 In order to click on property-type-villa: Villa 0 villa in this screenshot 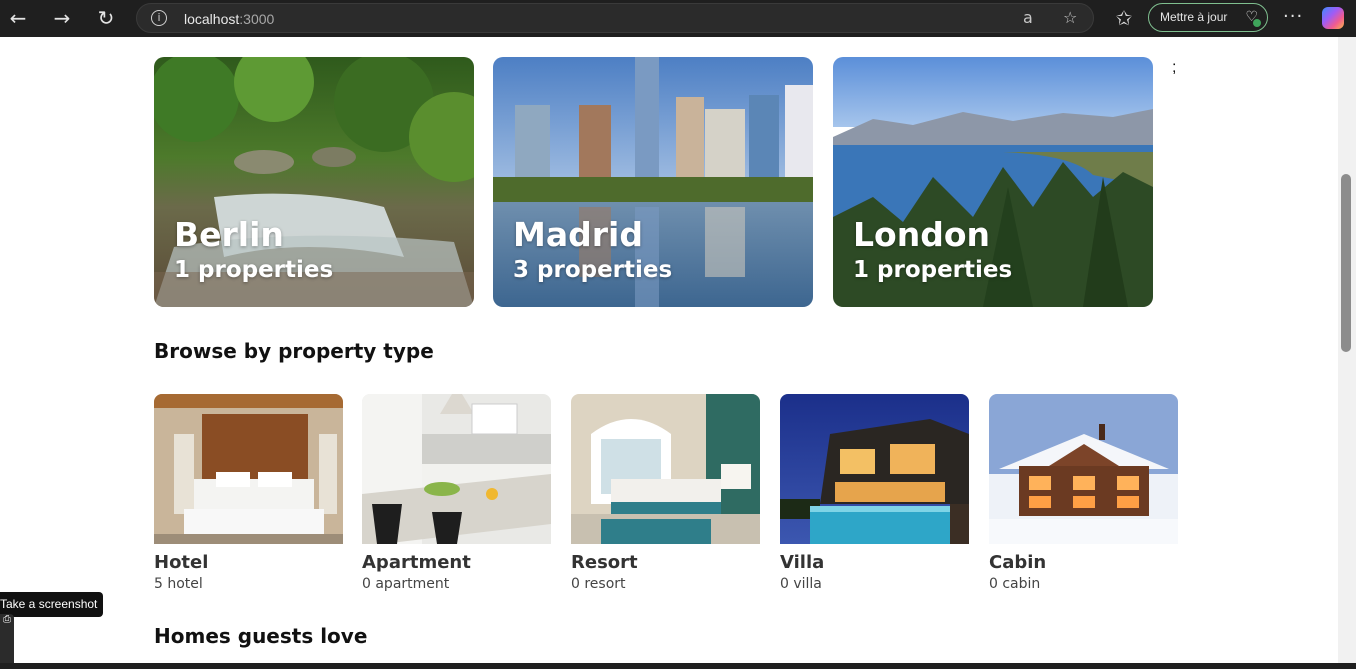, I will do `click(874, 493)`.